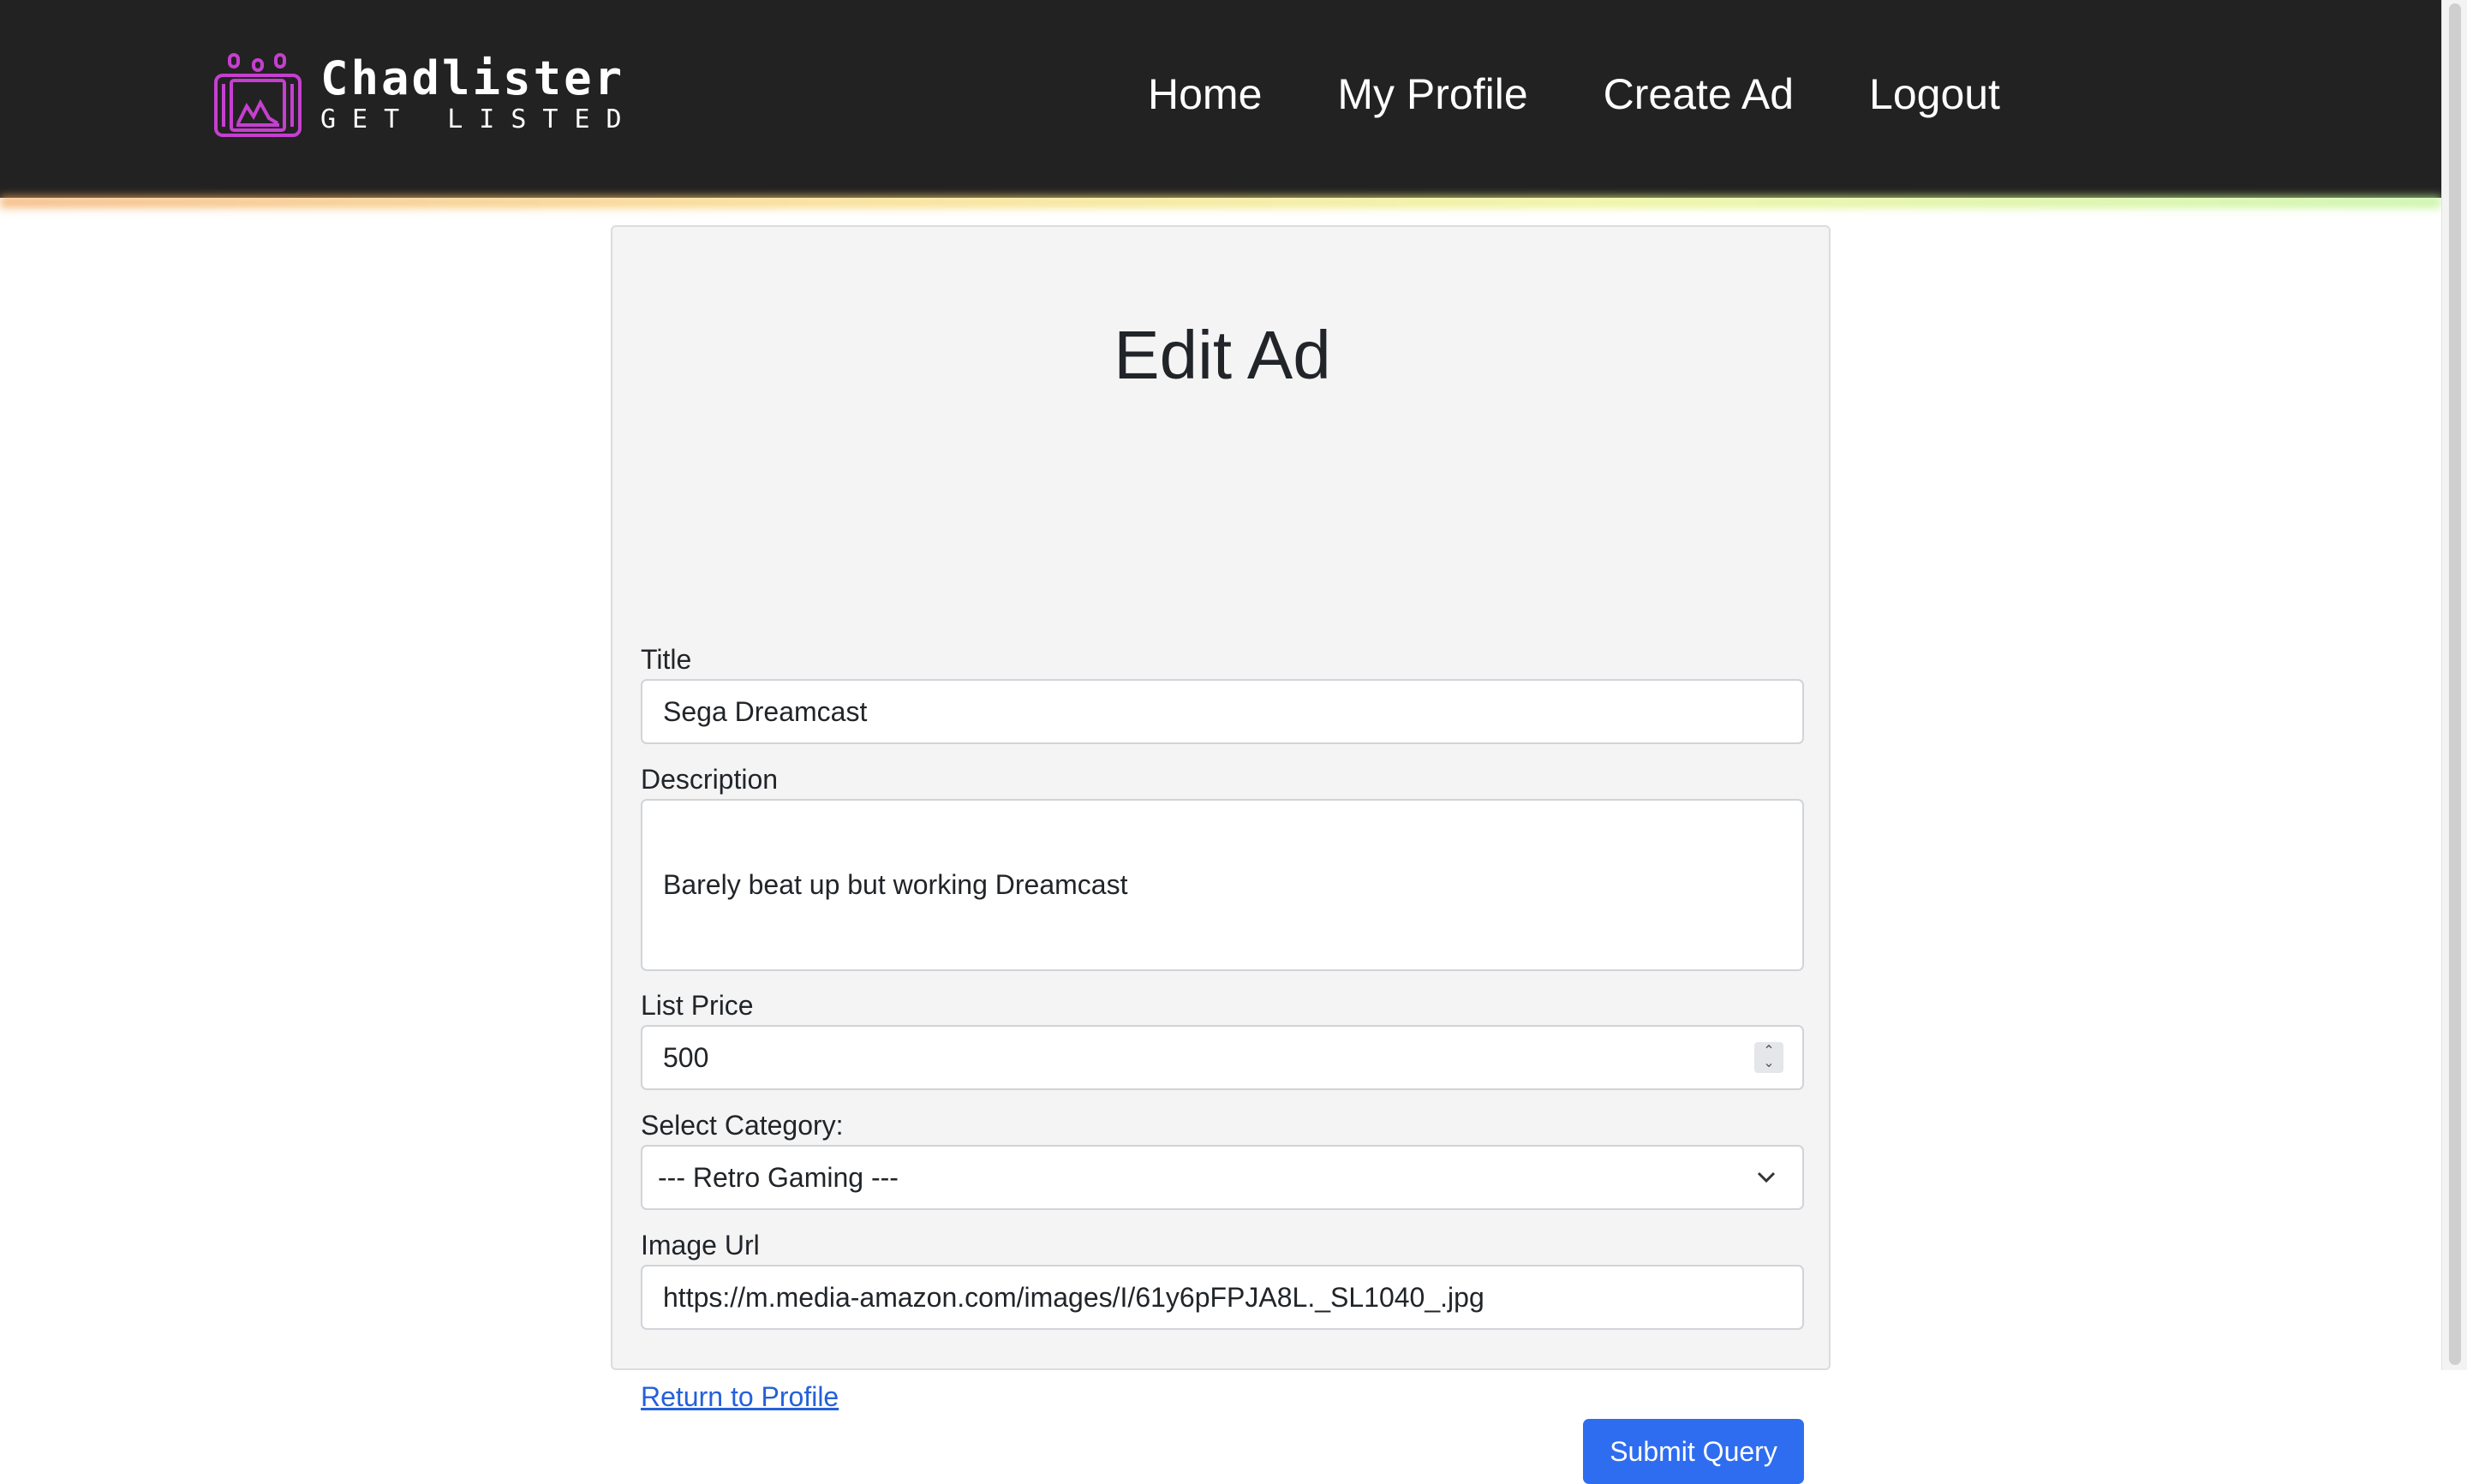  Describe the element at coordinates (700, 1245) in the screenshot. I see `image-url-label: Image Url` at that location.